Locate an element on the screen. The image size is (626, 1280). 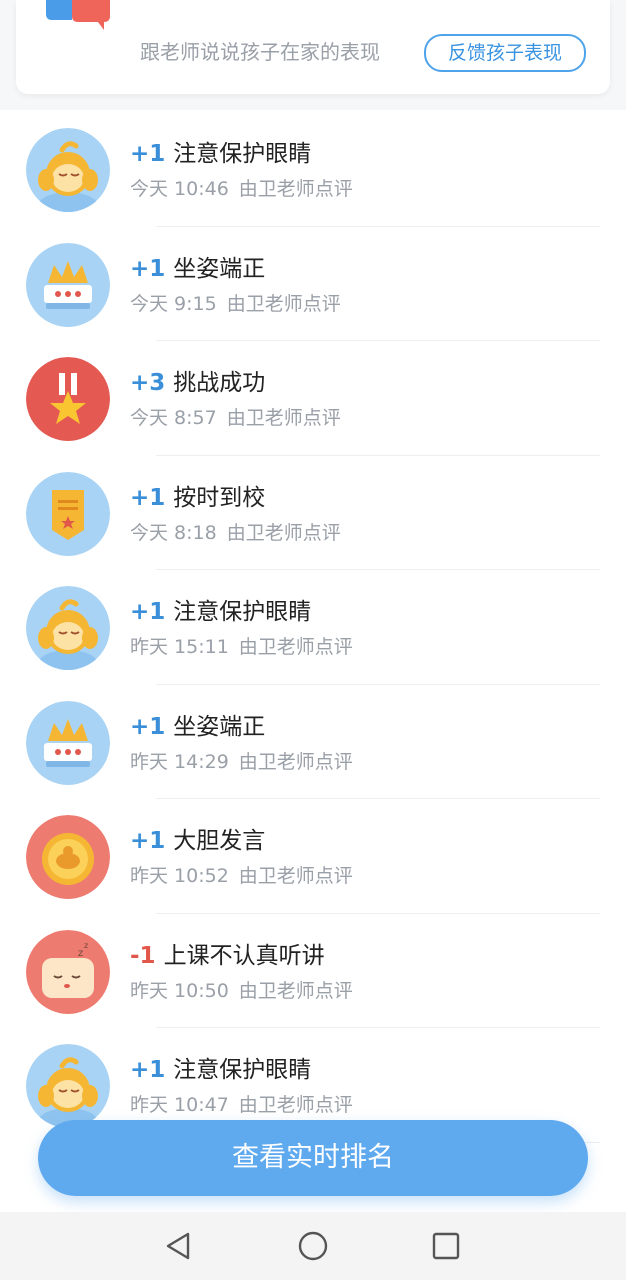
list-item: +1 注意保护眼睛昨天 15:11 由卫老师点评 is located at coordinates (313, 627).